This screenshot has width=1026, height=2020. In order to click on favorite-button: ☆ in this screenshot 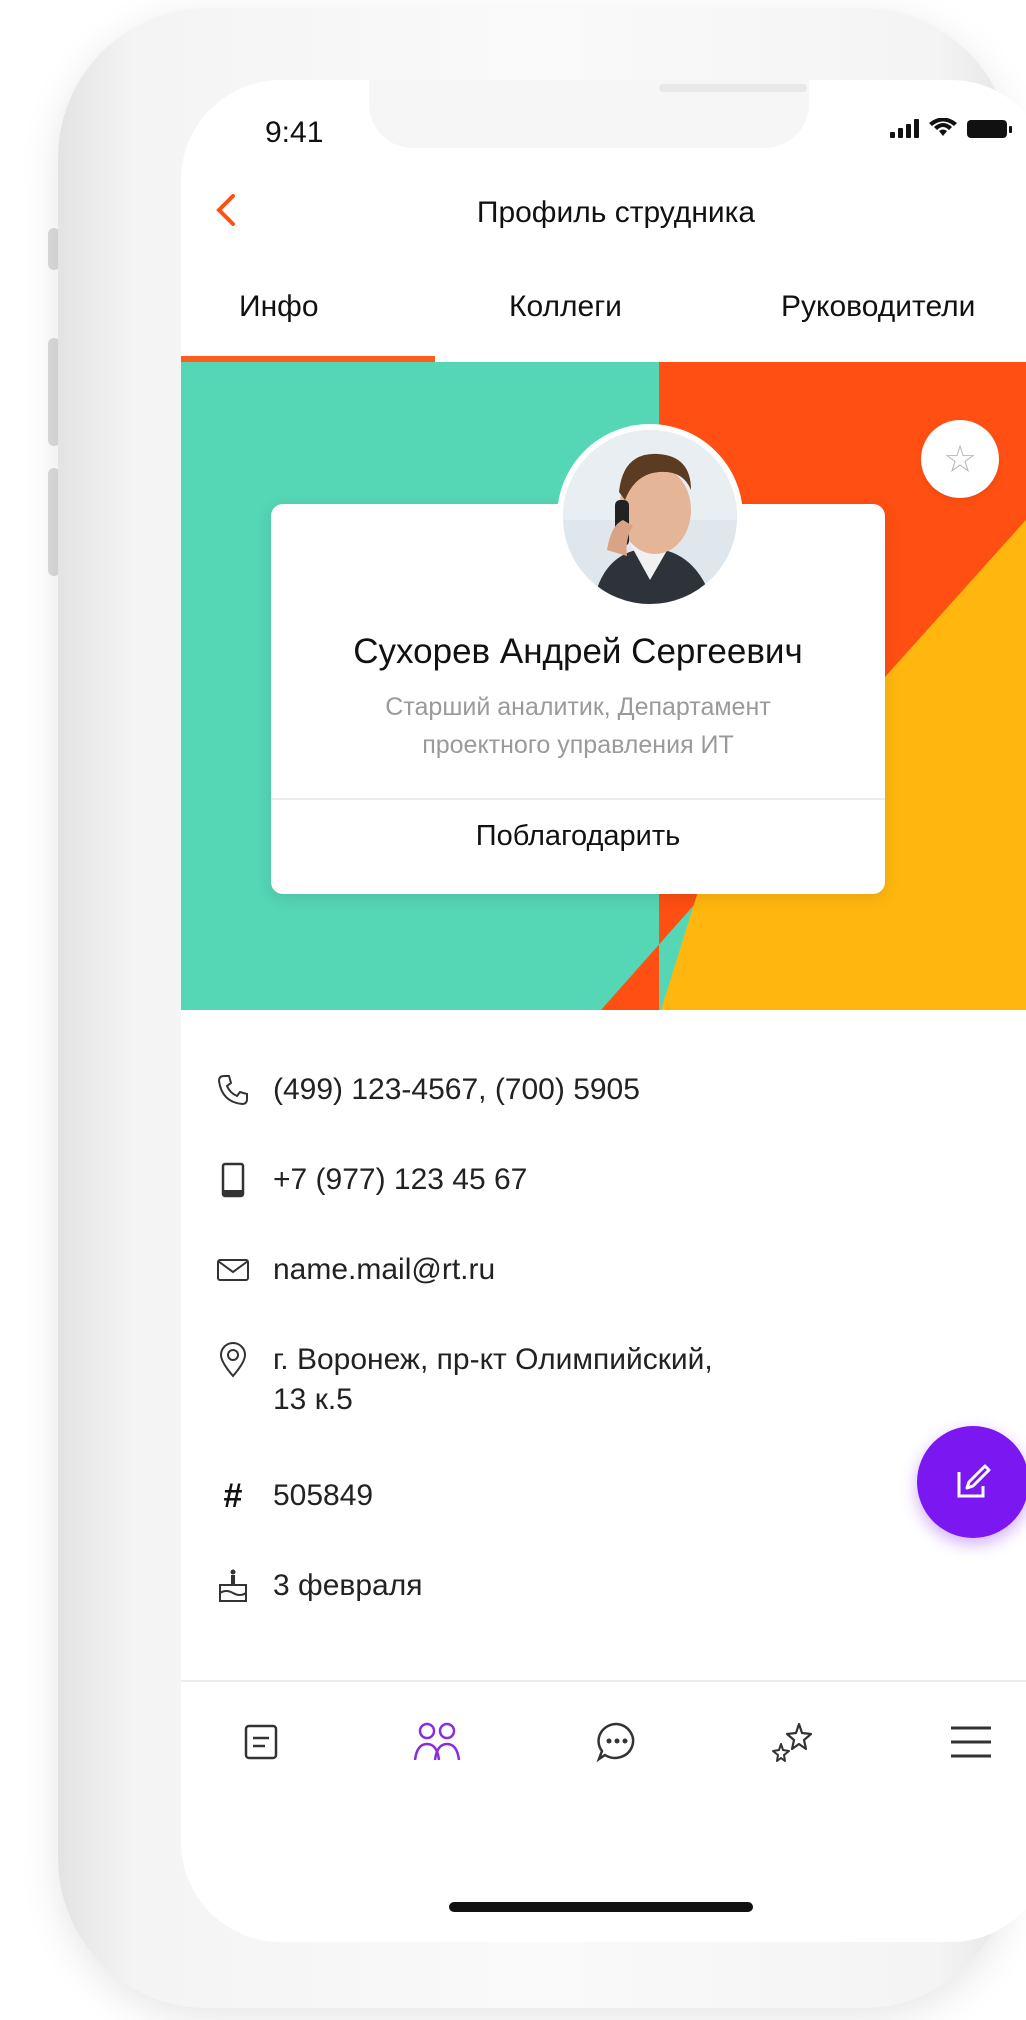, I will do `click(960, 459)`.